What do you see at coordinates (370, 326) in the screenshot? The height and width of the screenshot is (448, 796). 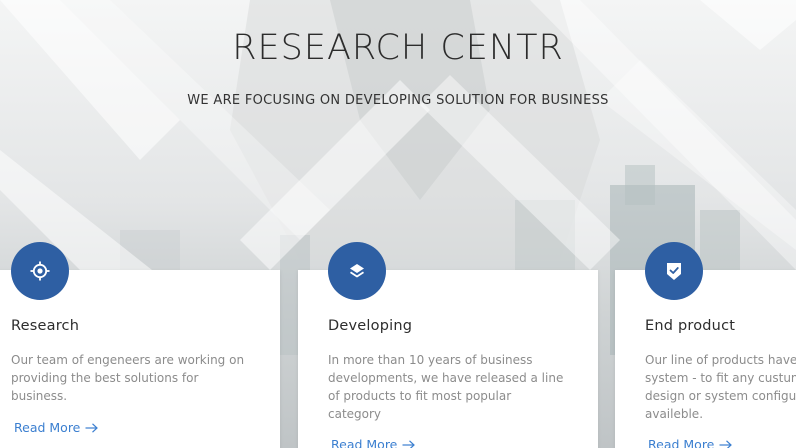 I see `card-title: Developing` at bounding box center [370, 326].